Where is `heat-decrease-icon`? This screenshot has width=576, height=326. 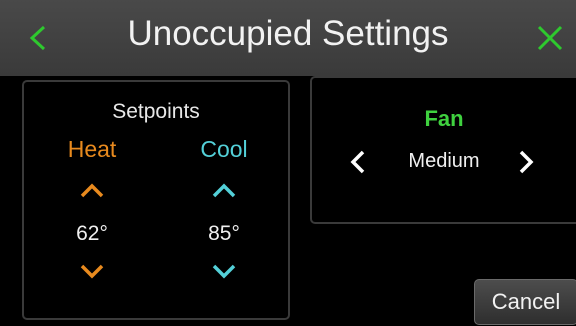
heat-decrease-icon is located at coordinates (92, 272).